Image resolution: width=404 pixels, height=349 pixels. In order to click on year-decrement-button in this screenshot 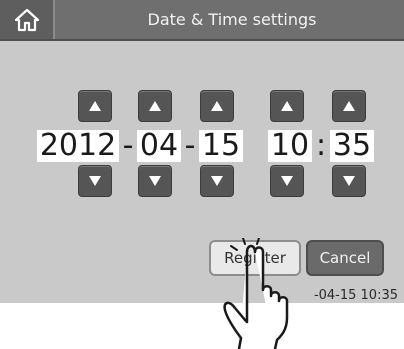, I will do `click(95, 181)`.